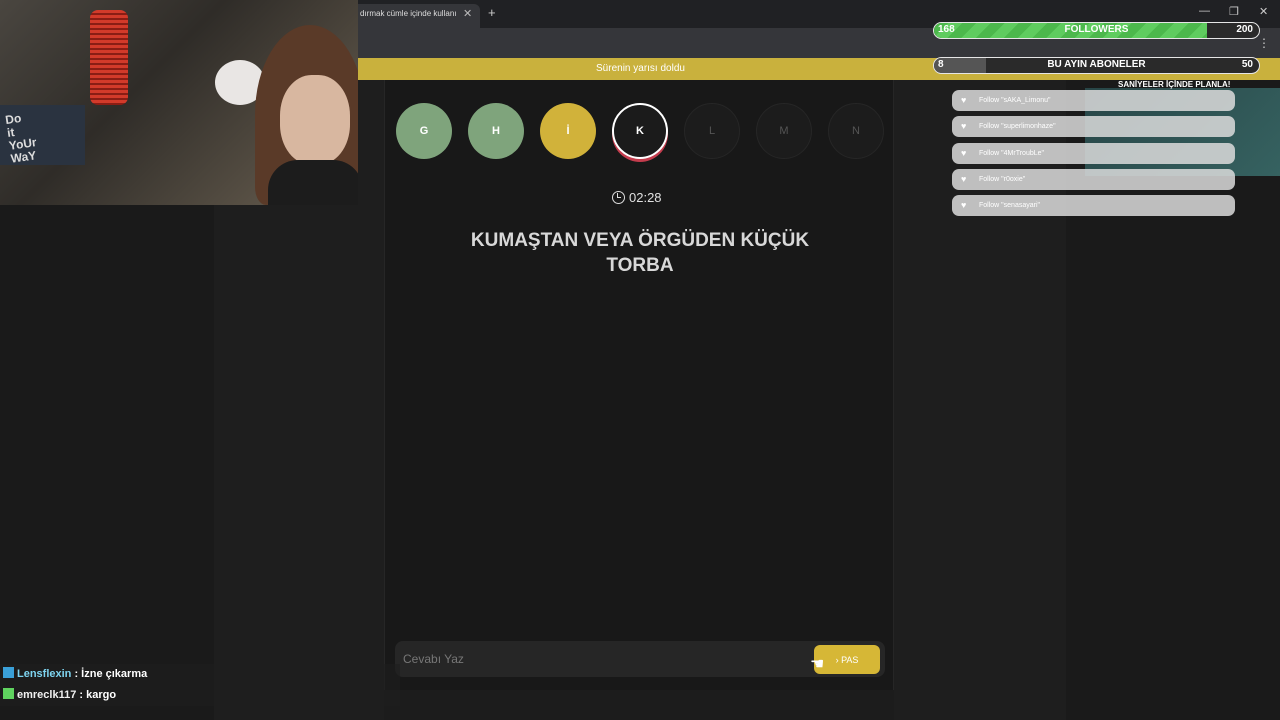  Describe the element at coordinates (109, 674) in the screenshot. I see `chat-text: : İzne çıkarma` at that location.